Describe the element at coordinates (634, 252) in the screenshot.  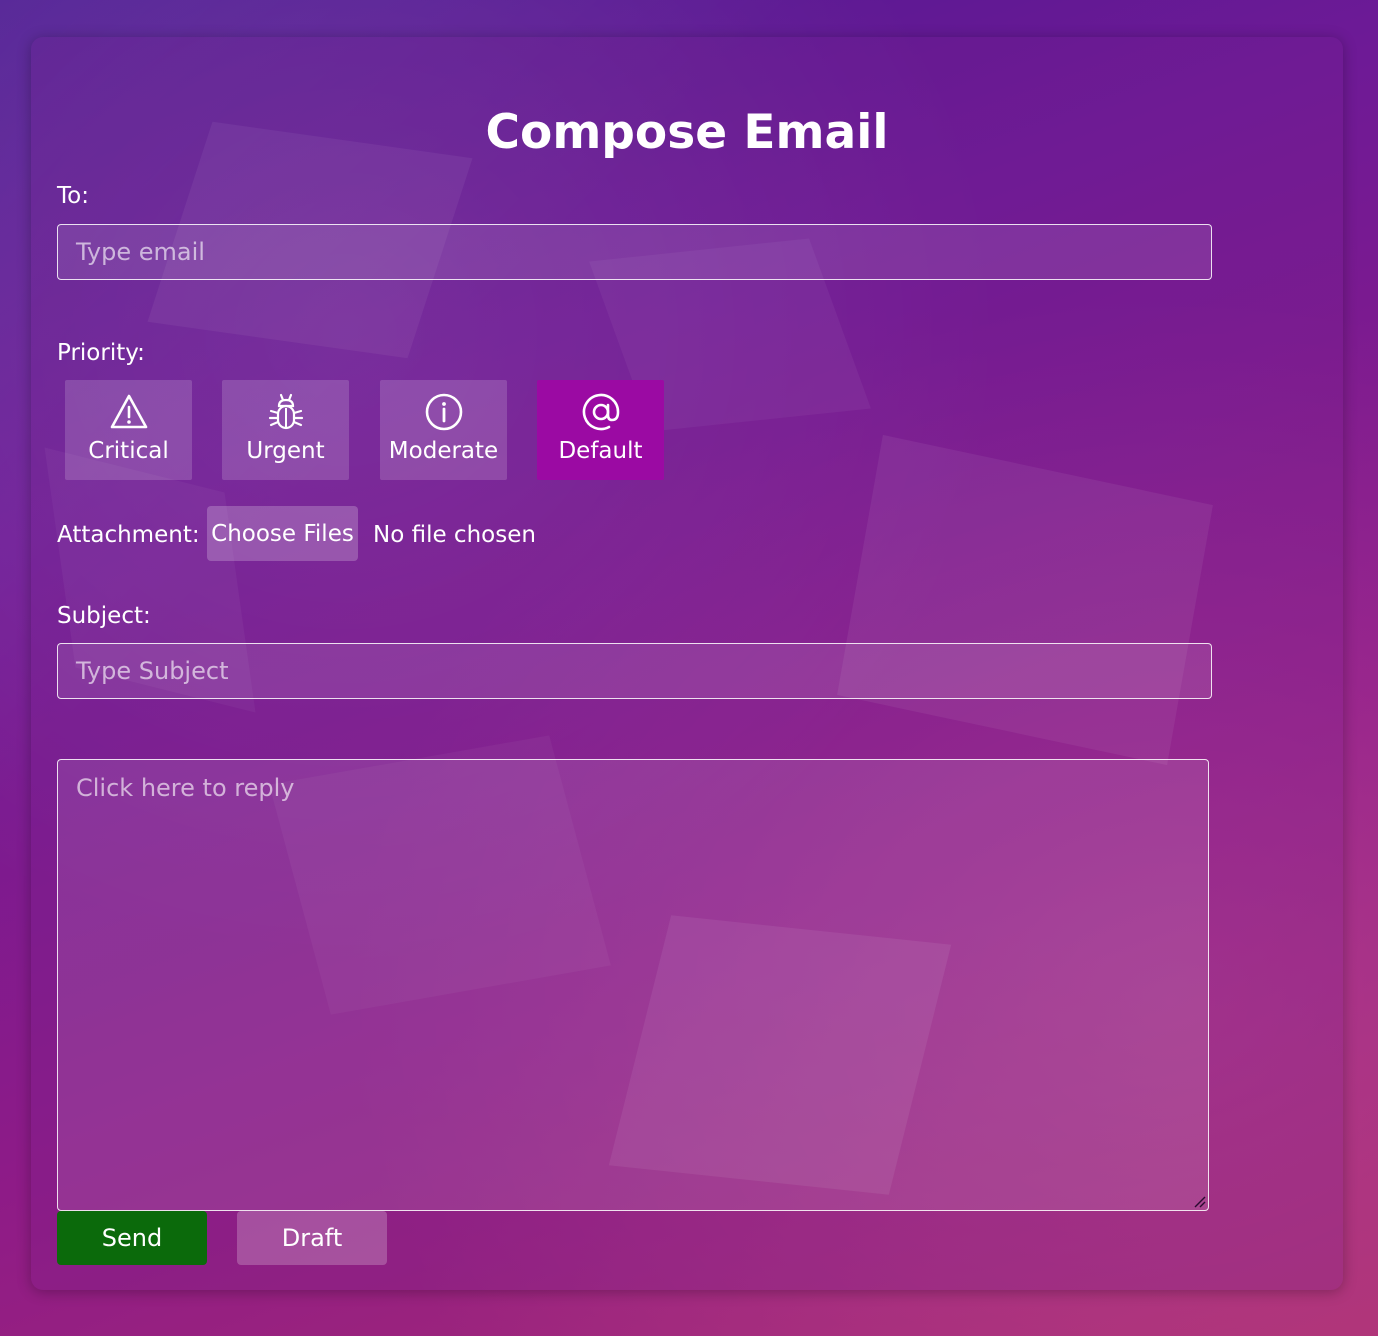
I see `to-email-input: Type email` at that location.